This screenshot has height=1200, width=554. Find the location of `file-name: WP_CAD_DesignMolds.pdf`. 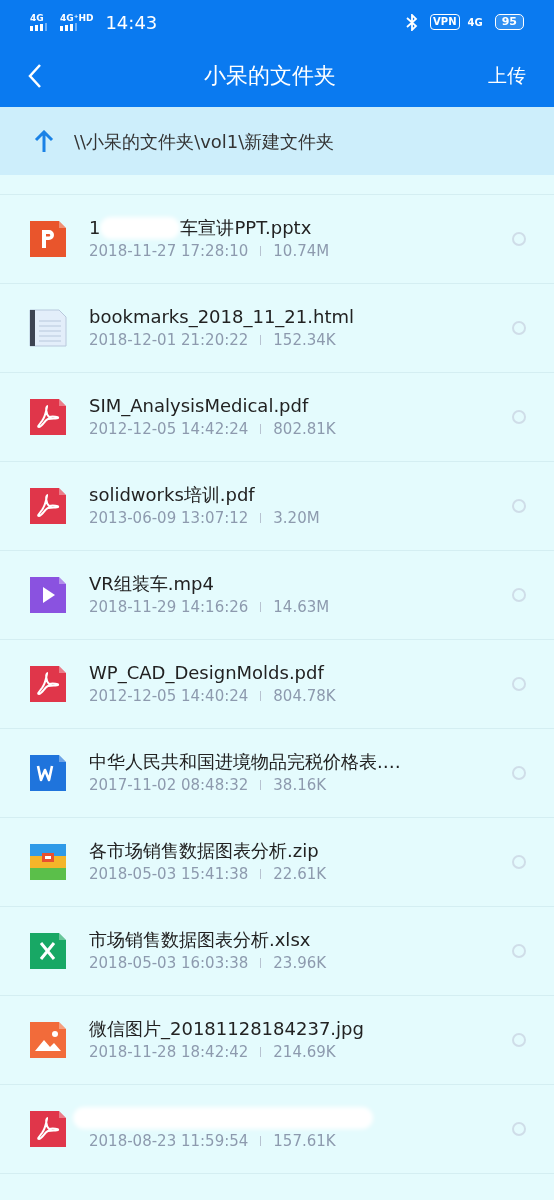

file-name: WP_CAD_DesignMolds.pdf is located at coordinates (206, 673).